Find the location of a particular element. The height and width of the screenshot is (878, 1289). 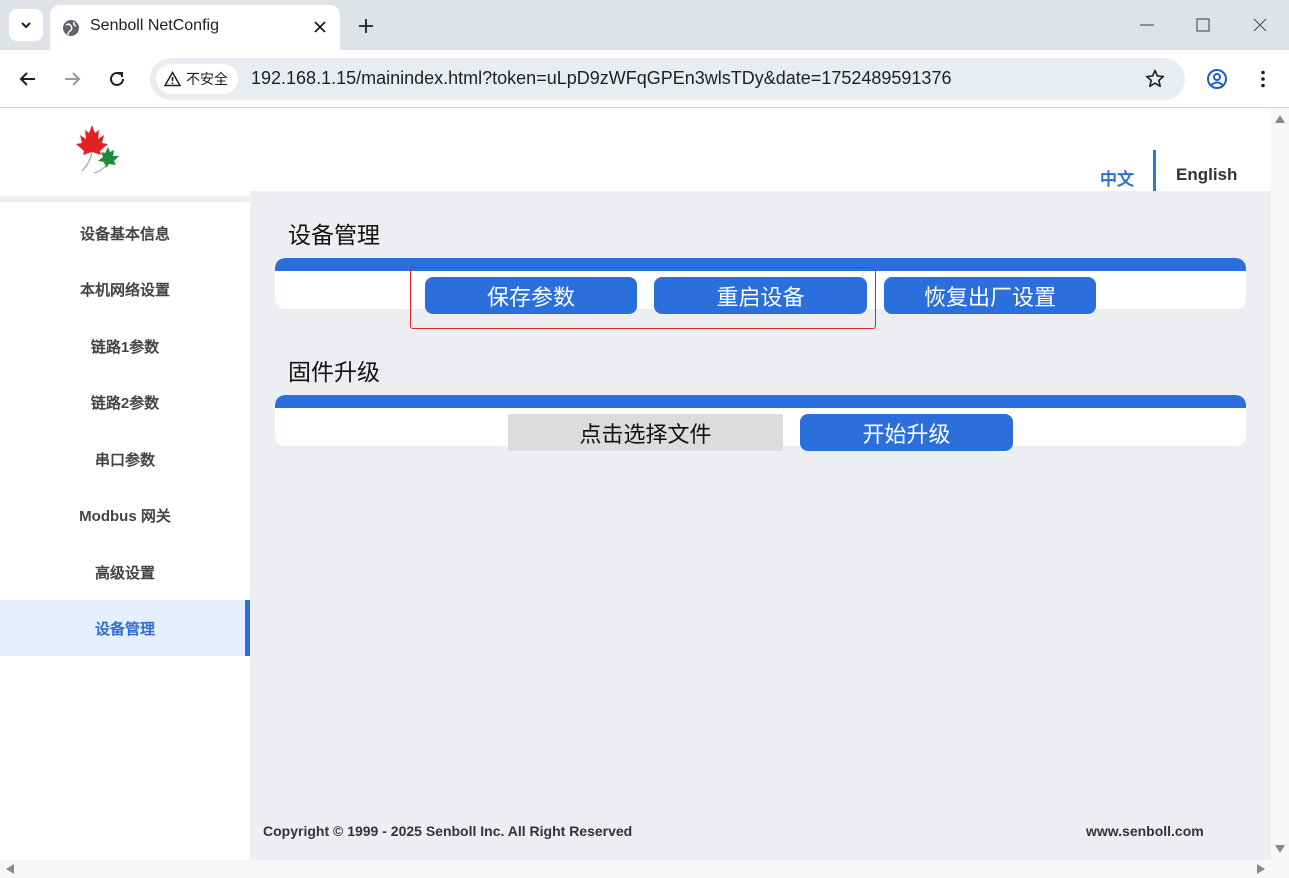

scroll-right-icon is located at coordinates (1261, 869).